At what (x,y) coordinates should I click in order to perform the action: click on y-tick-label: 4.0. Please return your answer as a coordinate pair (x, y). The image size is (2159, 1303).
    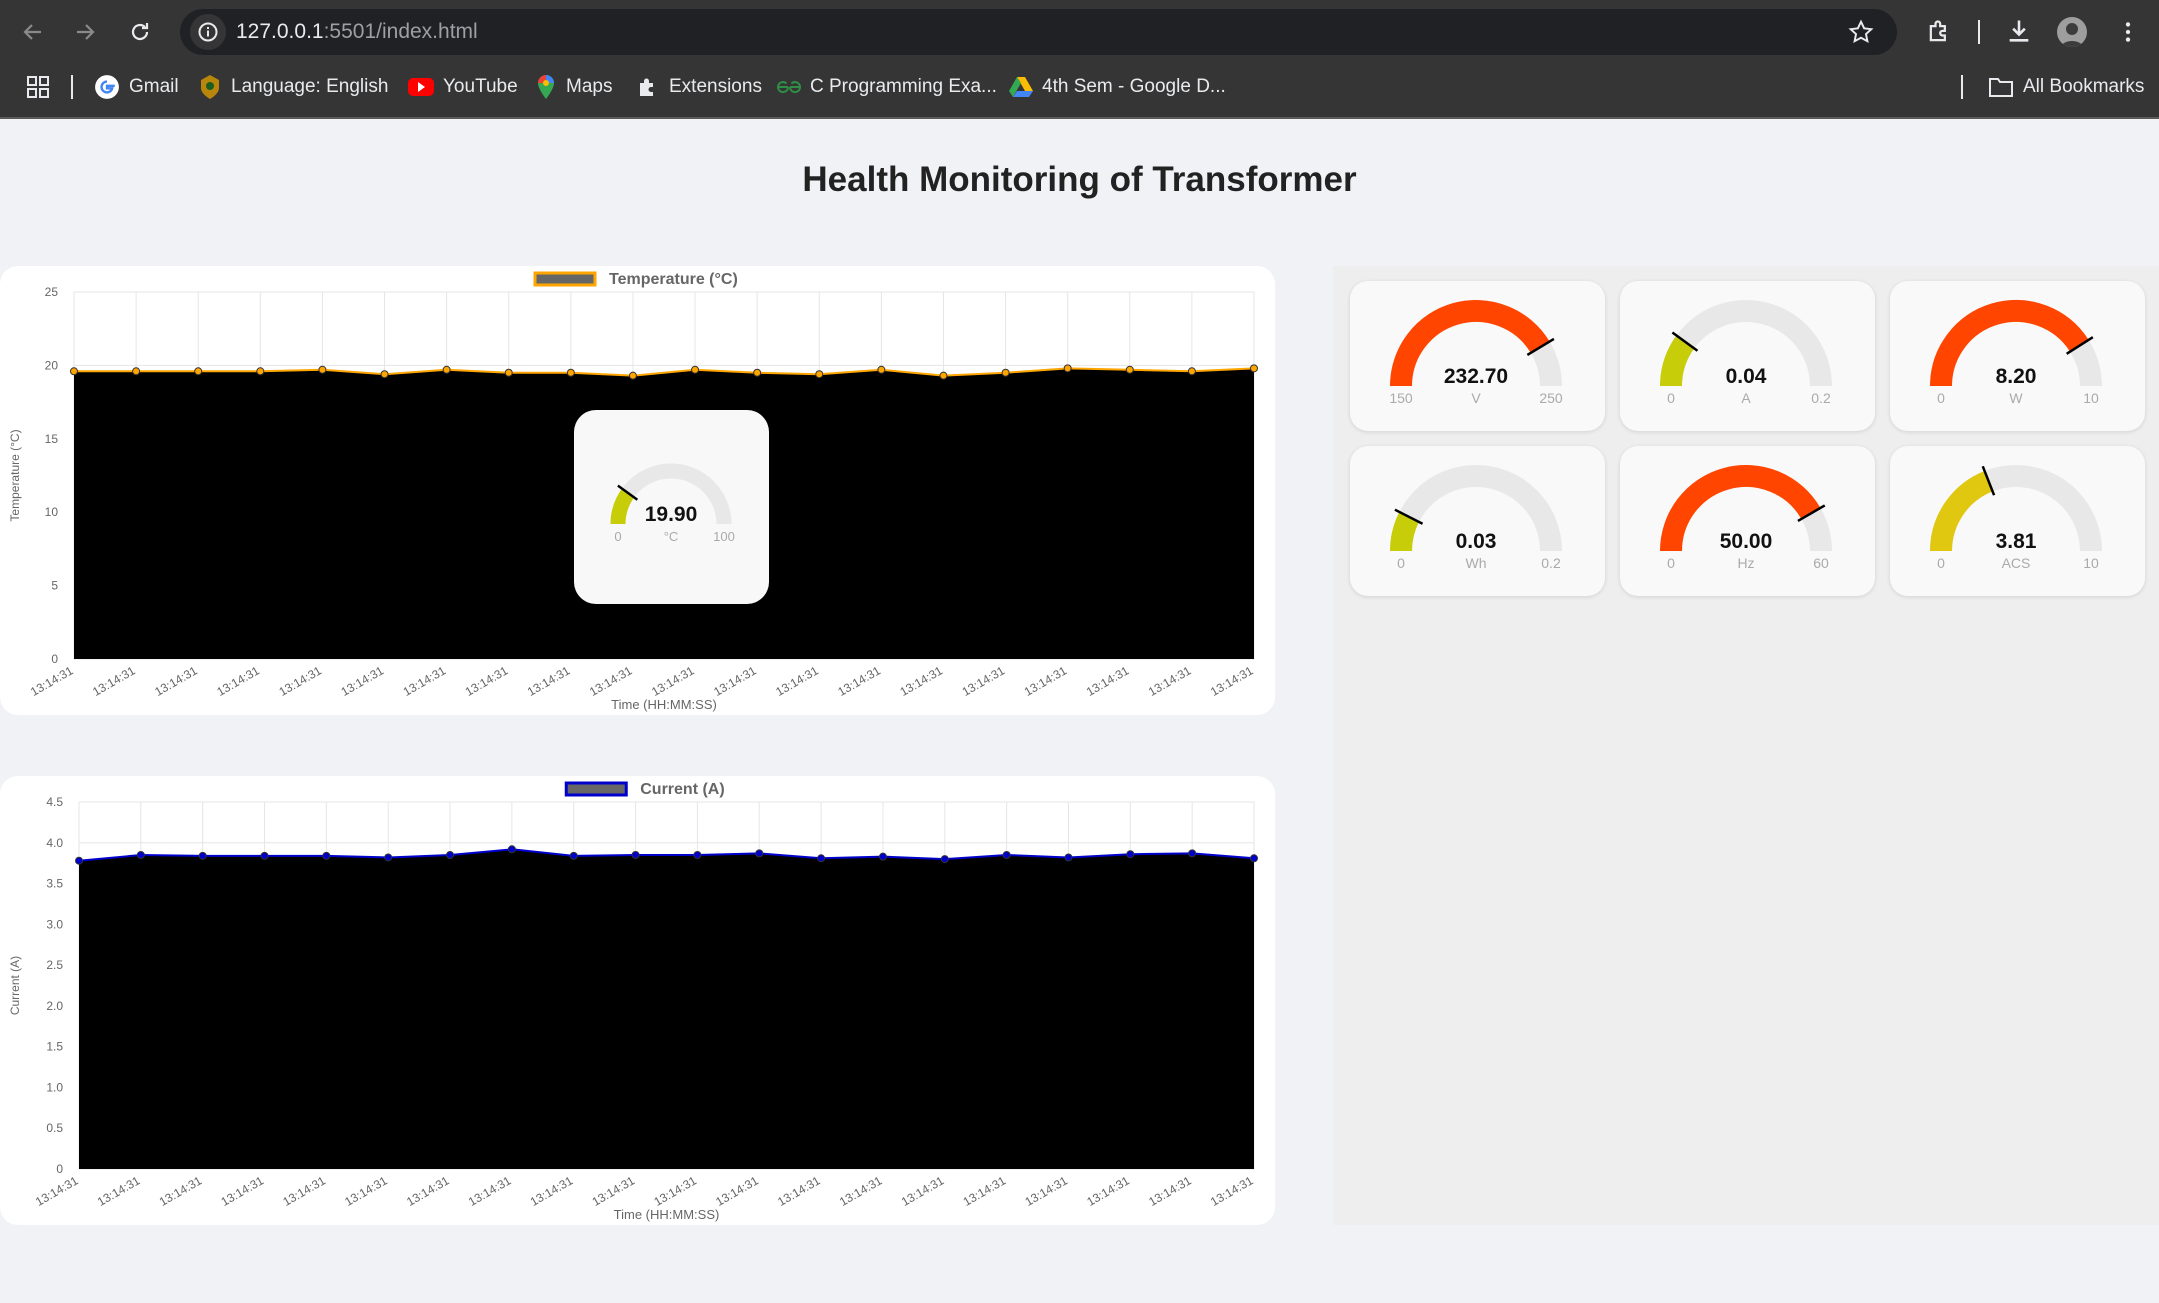
    Looking at the image, I should click on (54, 843).